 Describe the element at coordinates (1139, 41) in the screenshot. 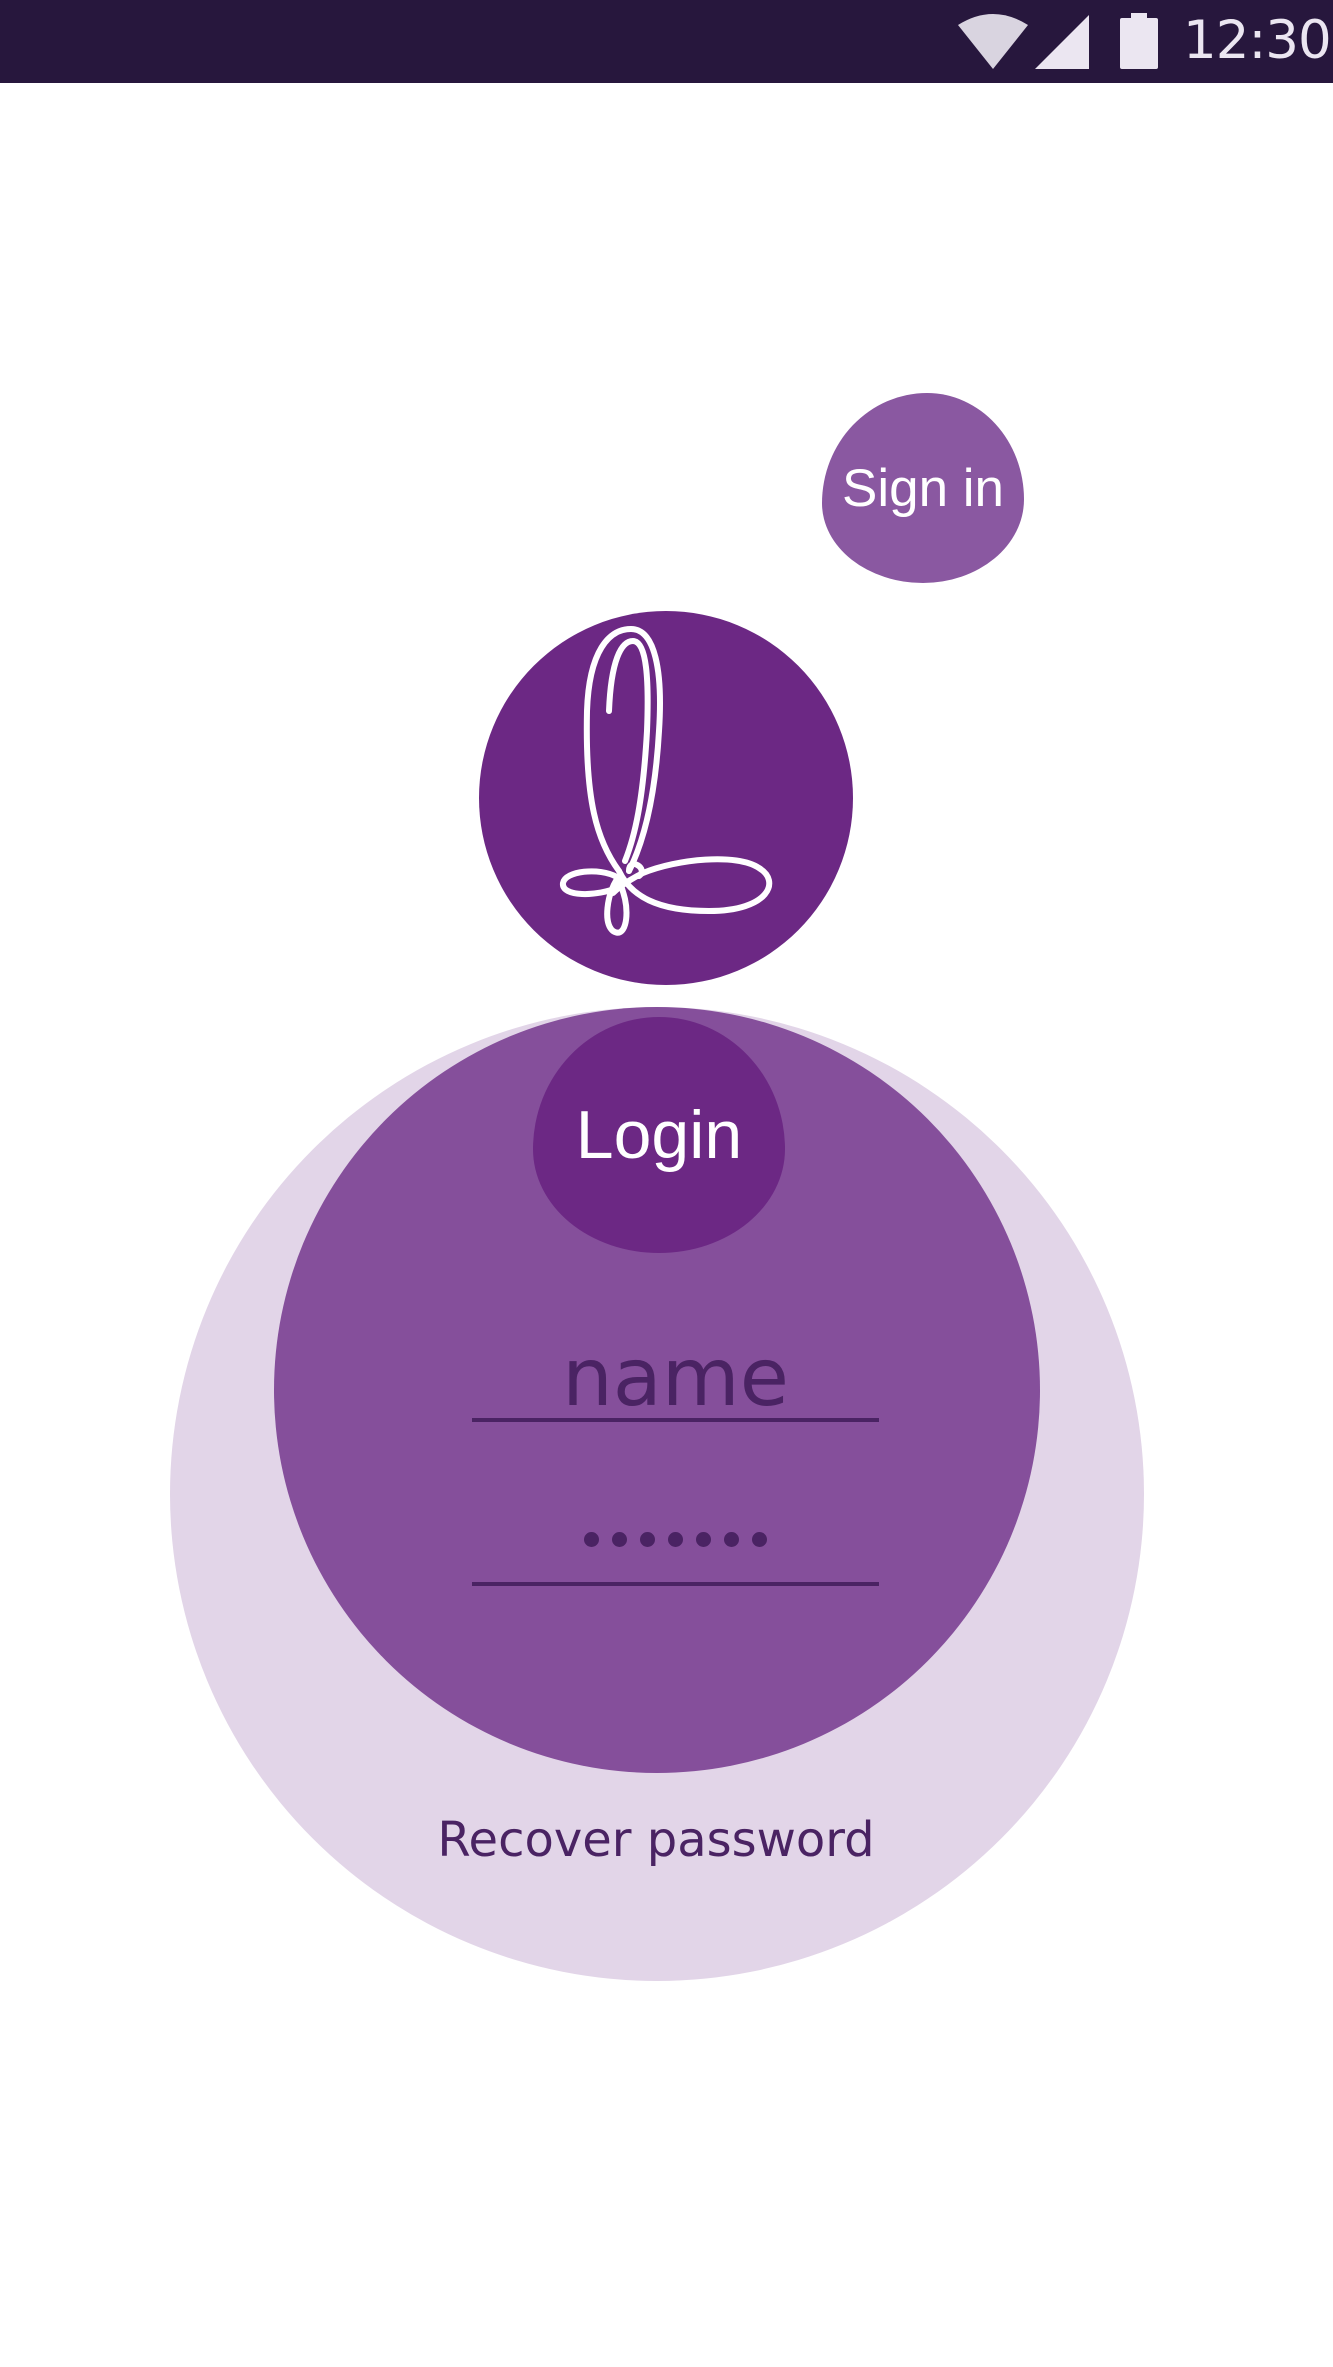

I see `battery-icon` at that location.